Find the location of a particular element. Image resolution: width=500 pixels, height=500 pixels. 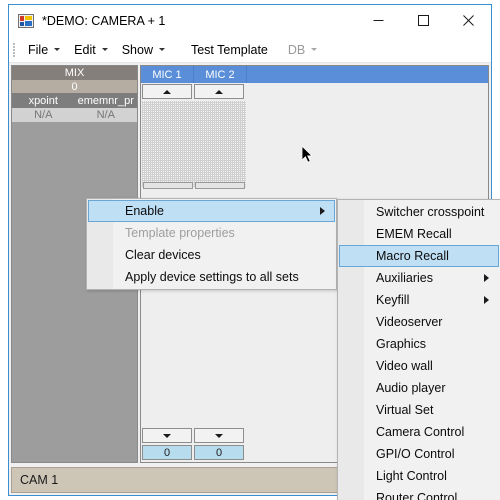

submenu-item-switcher-crosspoint: Switcher crosspoint is located at coordinates (419, 212).